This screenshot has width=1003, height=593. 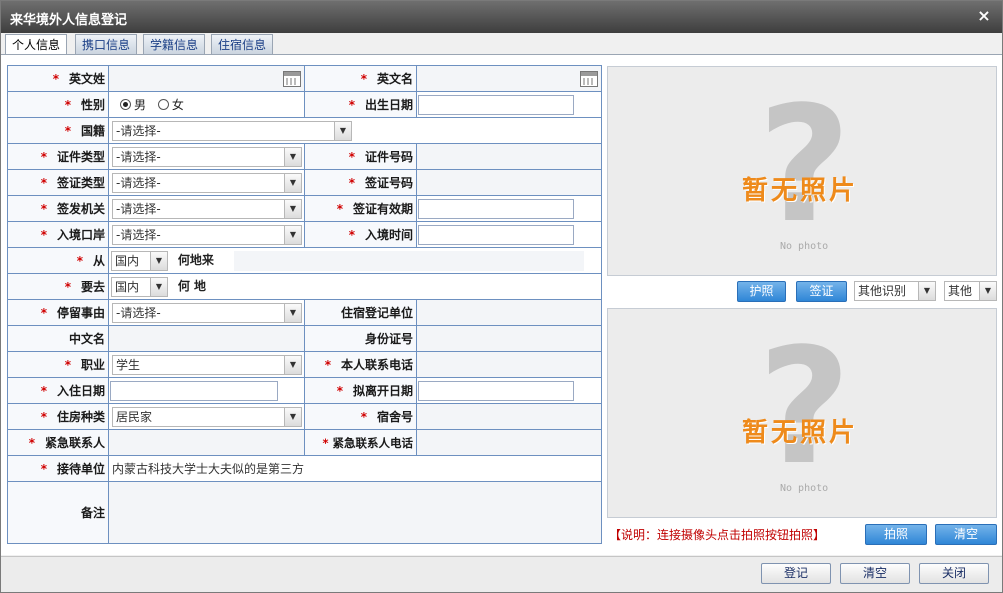 What do you see at coordinates (501, 17) in the screenshot?
I see `titlebar: 来华境外人信息登记 ×` at bounding box center [501, 17].